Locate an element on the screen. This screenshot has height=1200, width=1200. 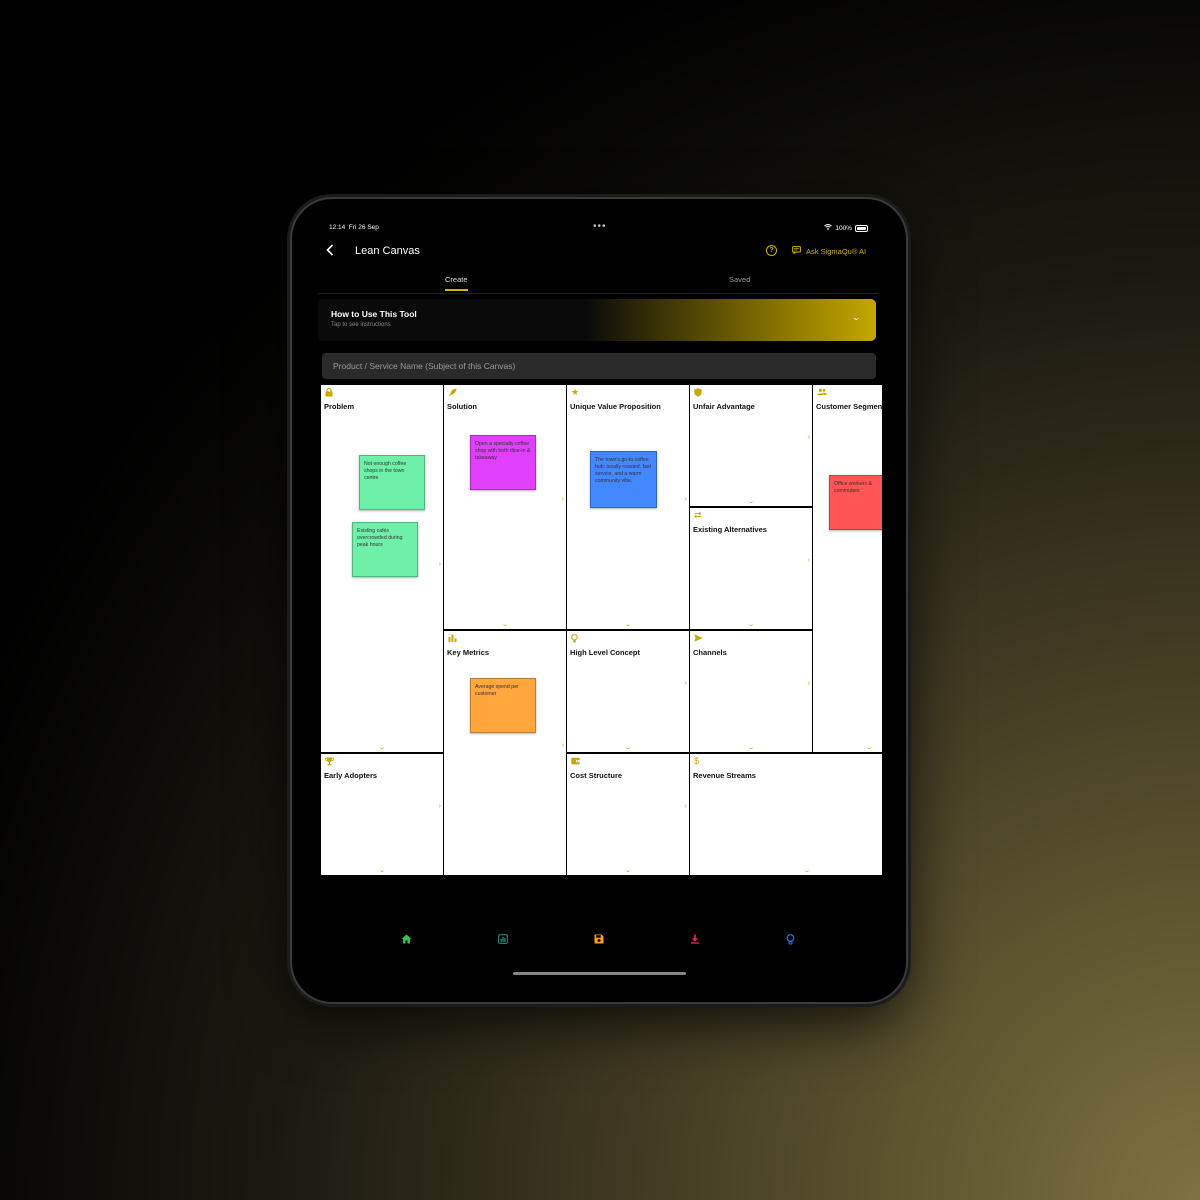
shield-icon is located at coordinates (698, 393).